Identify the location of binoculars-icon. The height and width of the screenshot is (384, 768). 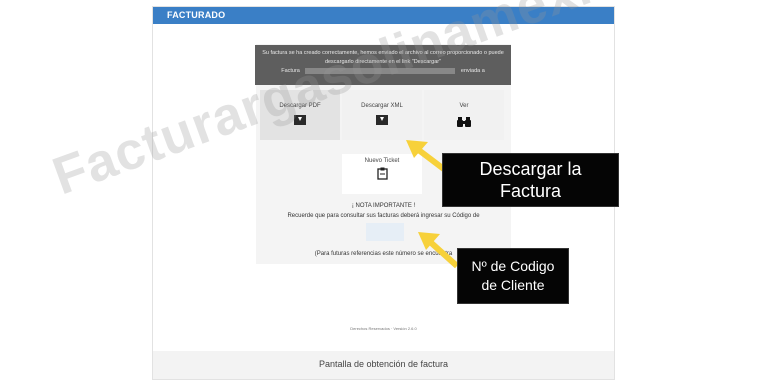
(464, 124).